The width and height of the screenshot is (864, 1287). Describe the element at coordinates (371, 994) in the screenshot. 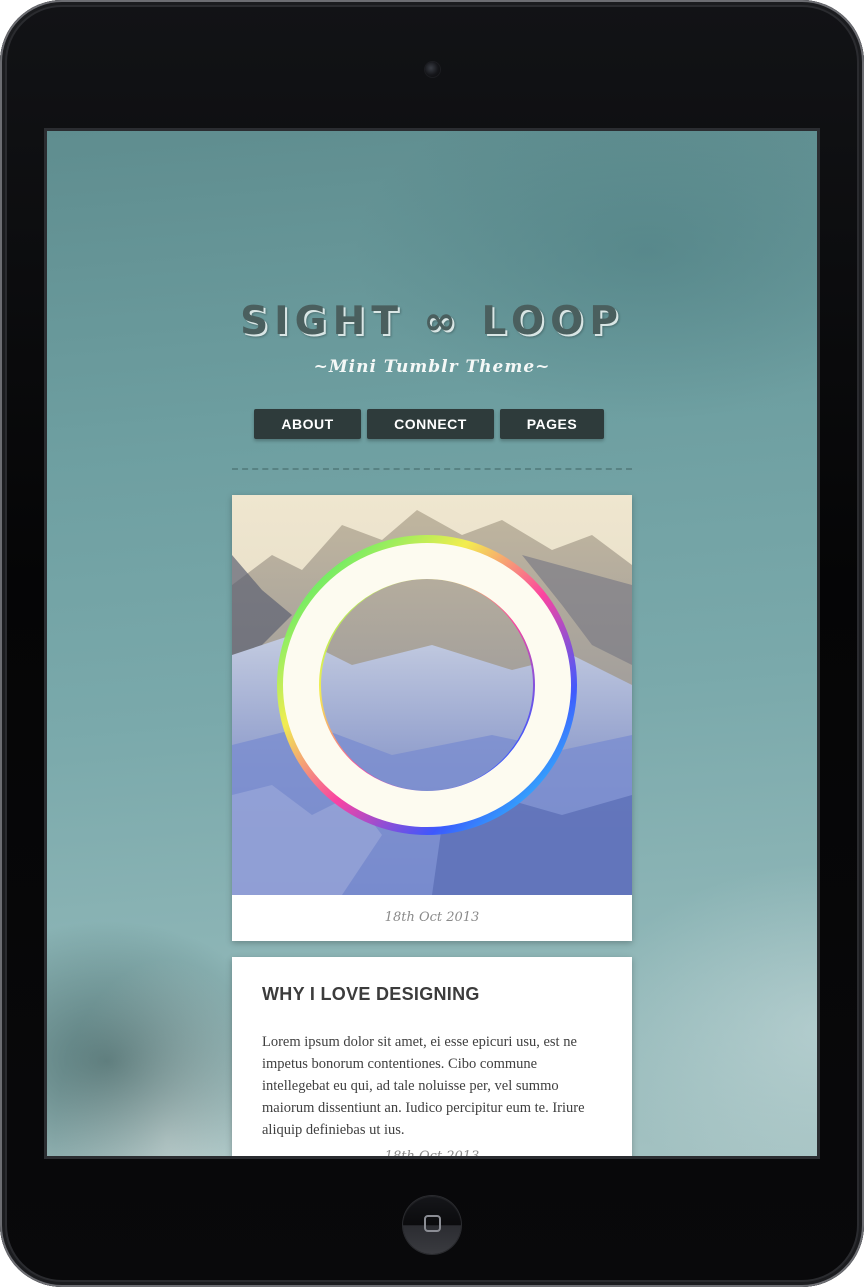

I see `text-post-title: WHY I LOVE DESIGNING` at that location.